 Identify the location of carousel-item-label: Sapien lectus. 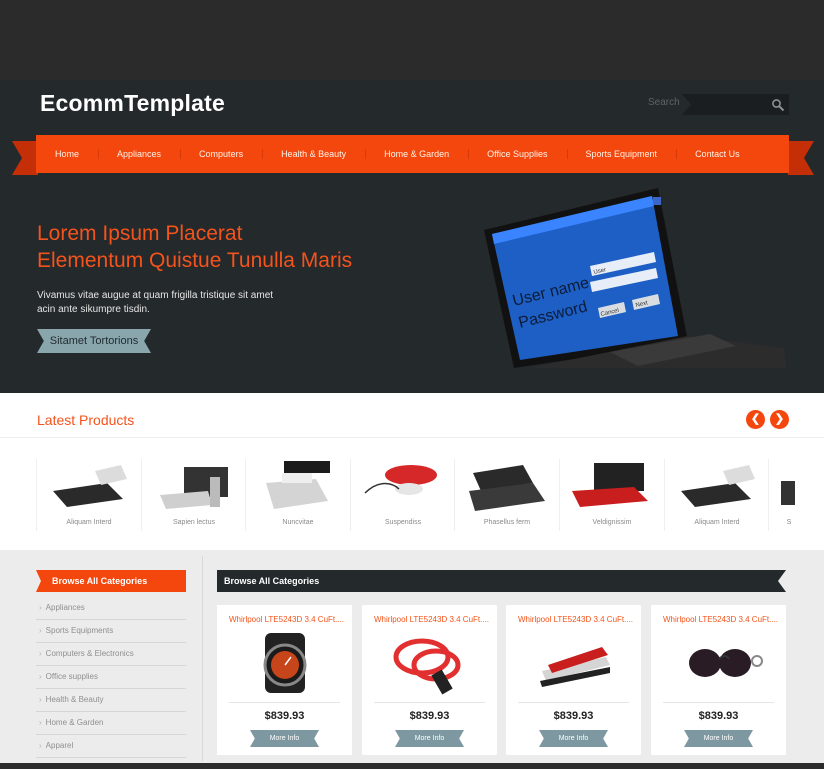
(194, 522).